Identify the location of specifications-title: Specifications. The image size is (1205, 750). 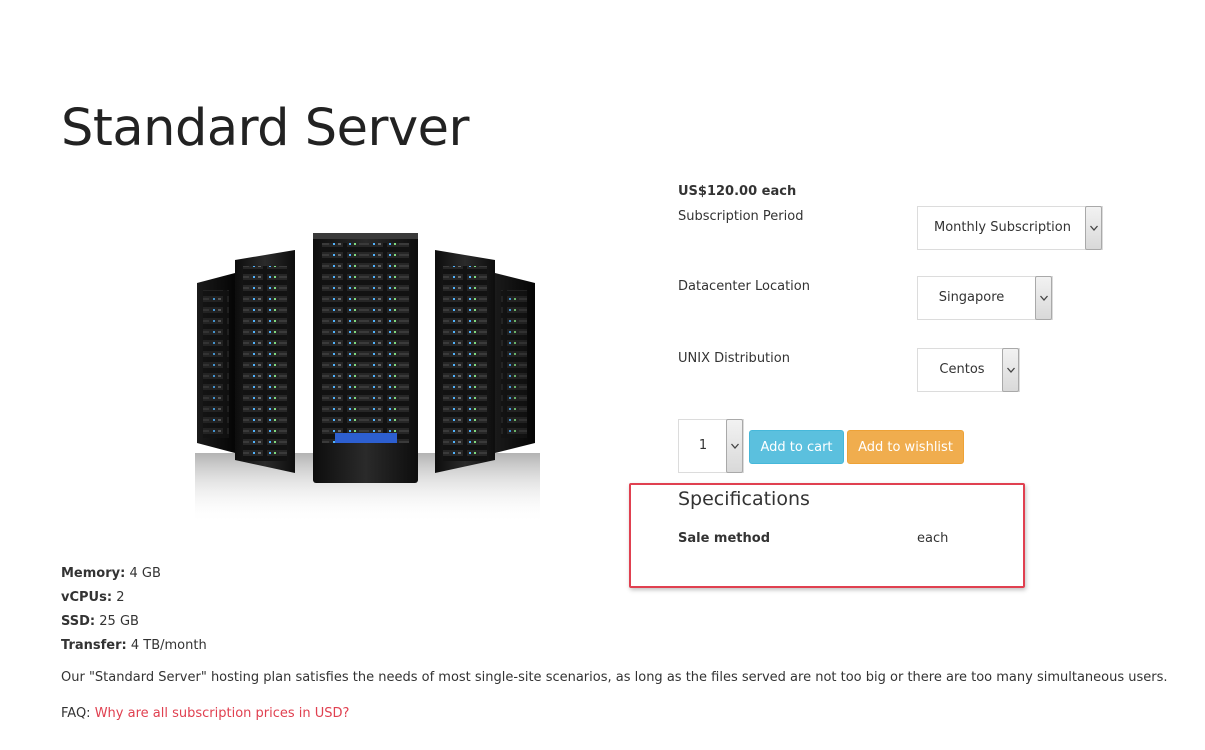
(744, 499).